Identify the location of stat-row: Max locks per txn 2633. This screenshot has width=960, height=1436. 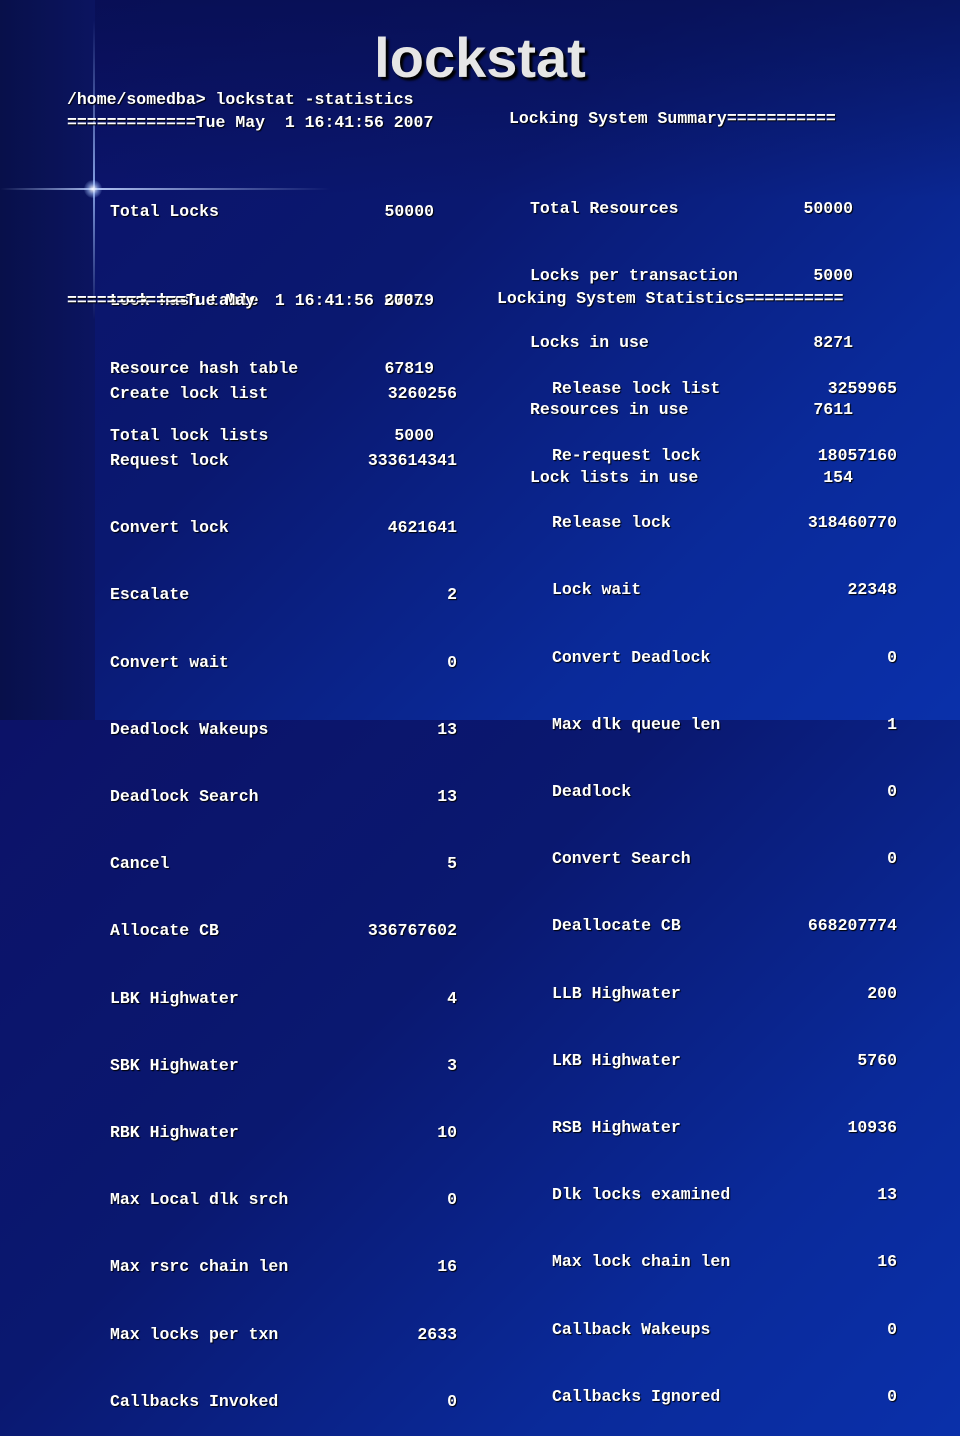
(283, 1335).